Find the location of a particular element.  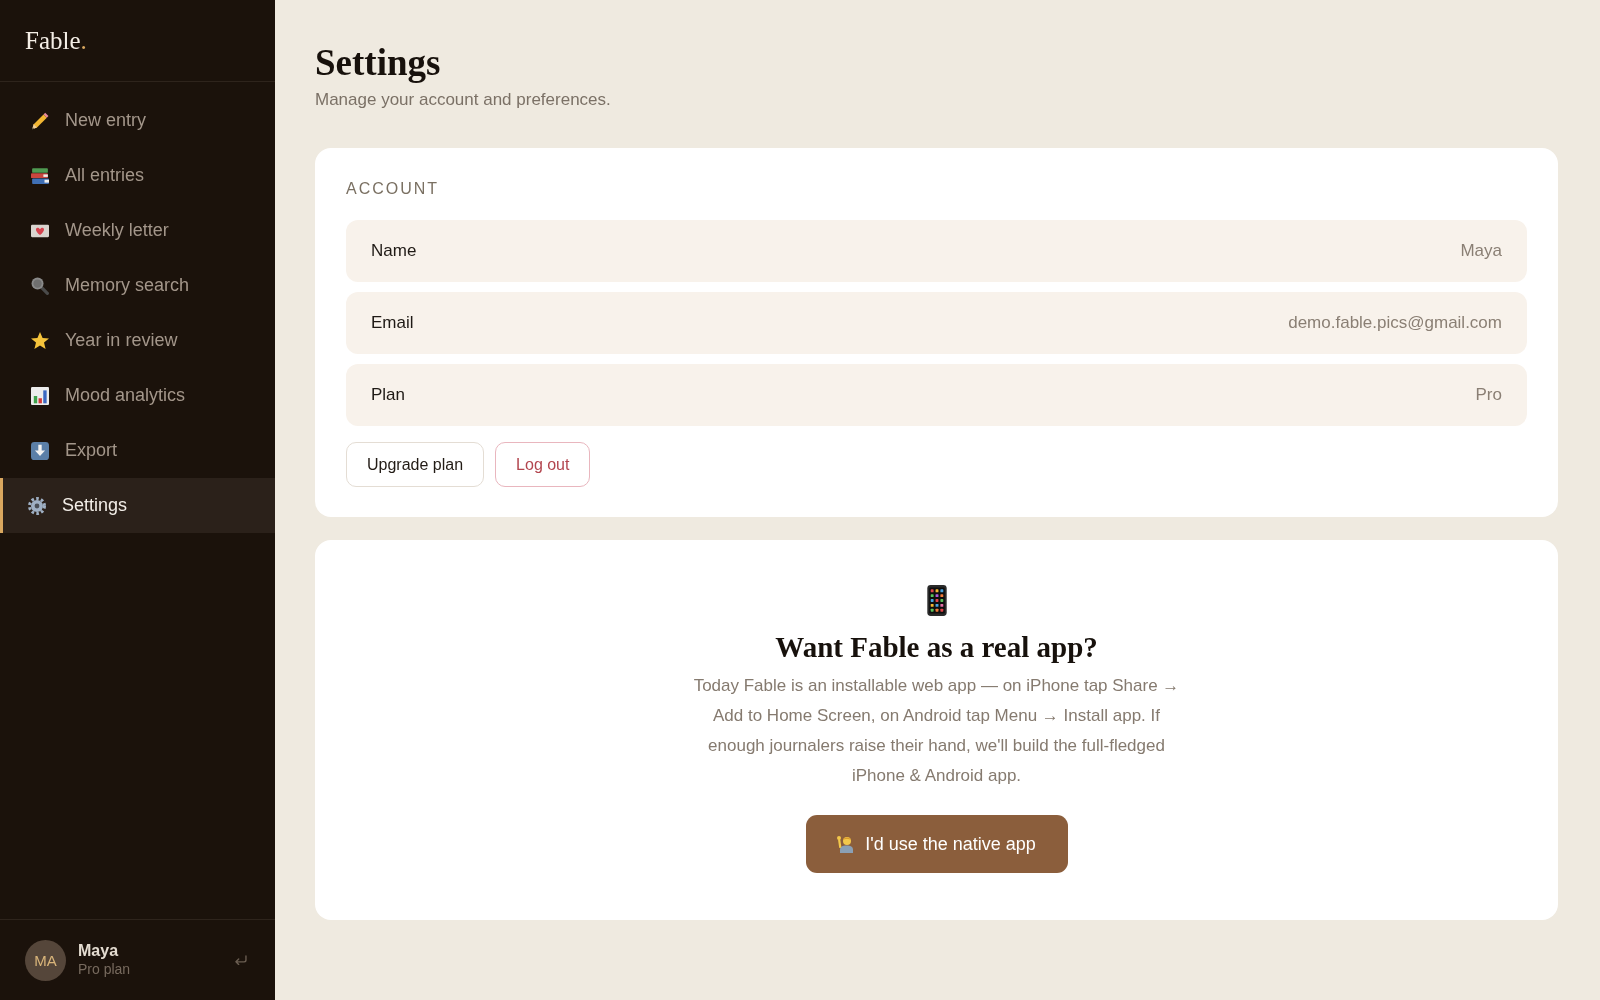

field-value: demo.fable.pics@gmail.com is located at coordinates (1395, 323).